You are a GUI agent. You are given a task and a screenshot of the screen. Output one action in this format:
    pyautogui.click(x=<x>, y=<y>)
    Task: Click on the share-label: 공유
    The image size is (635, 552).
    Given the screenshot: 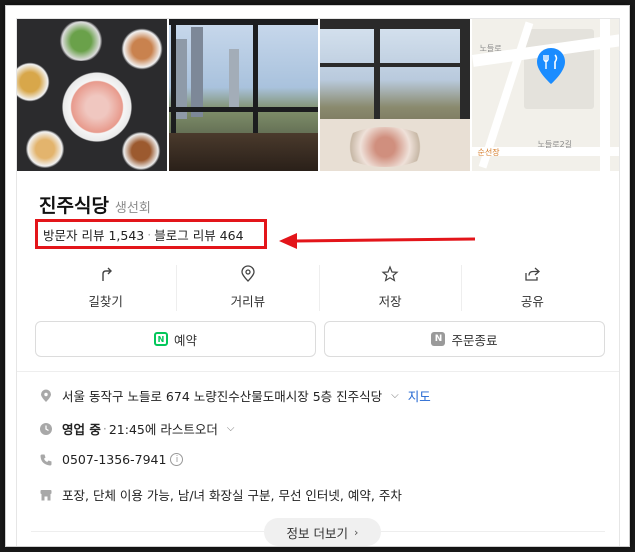 What is the action you would take?
    pyautogui.click(x=532, y=301)
    